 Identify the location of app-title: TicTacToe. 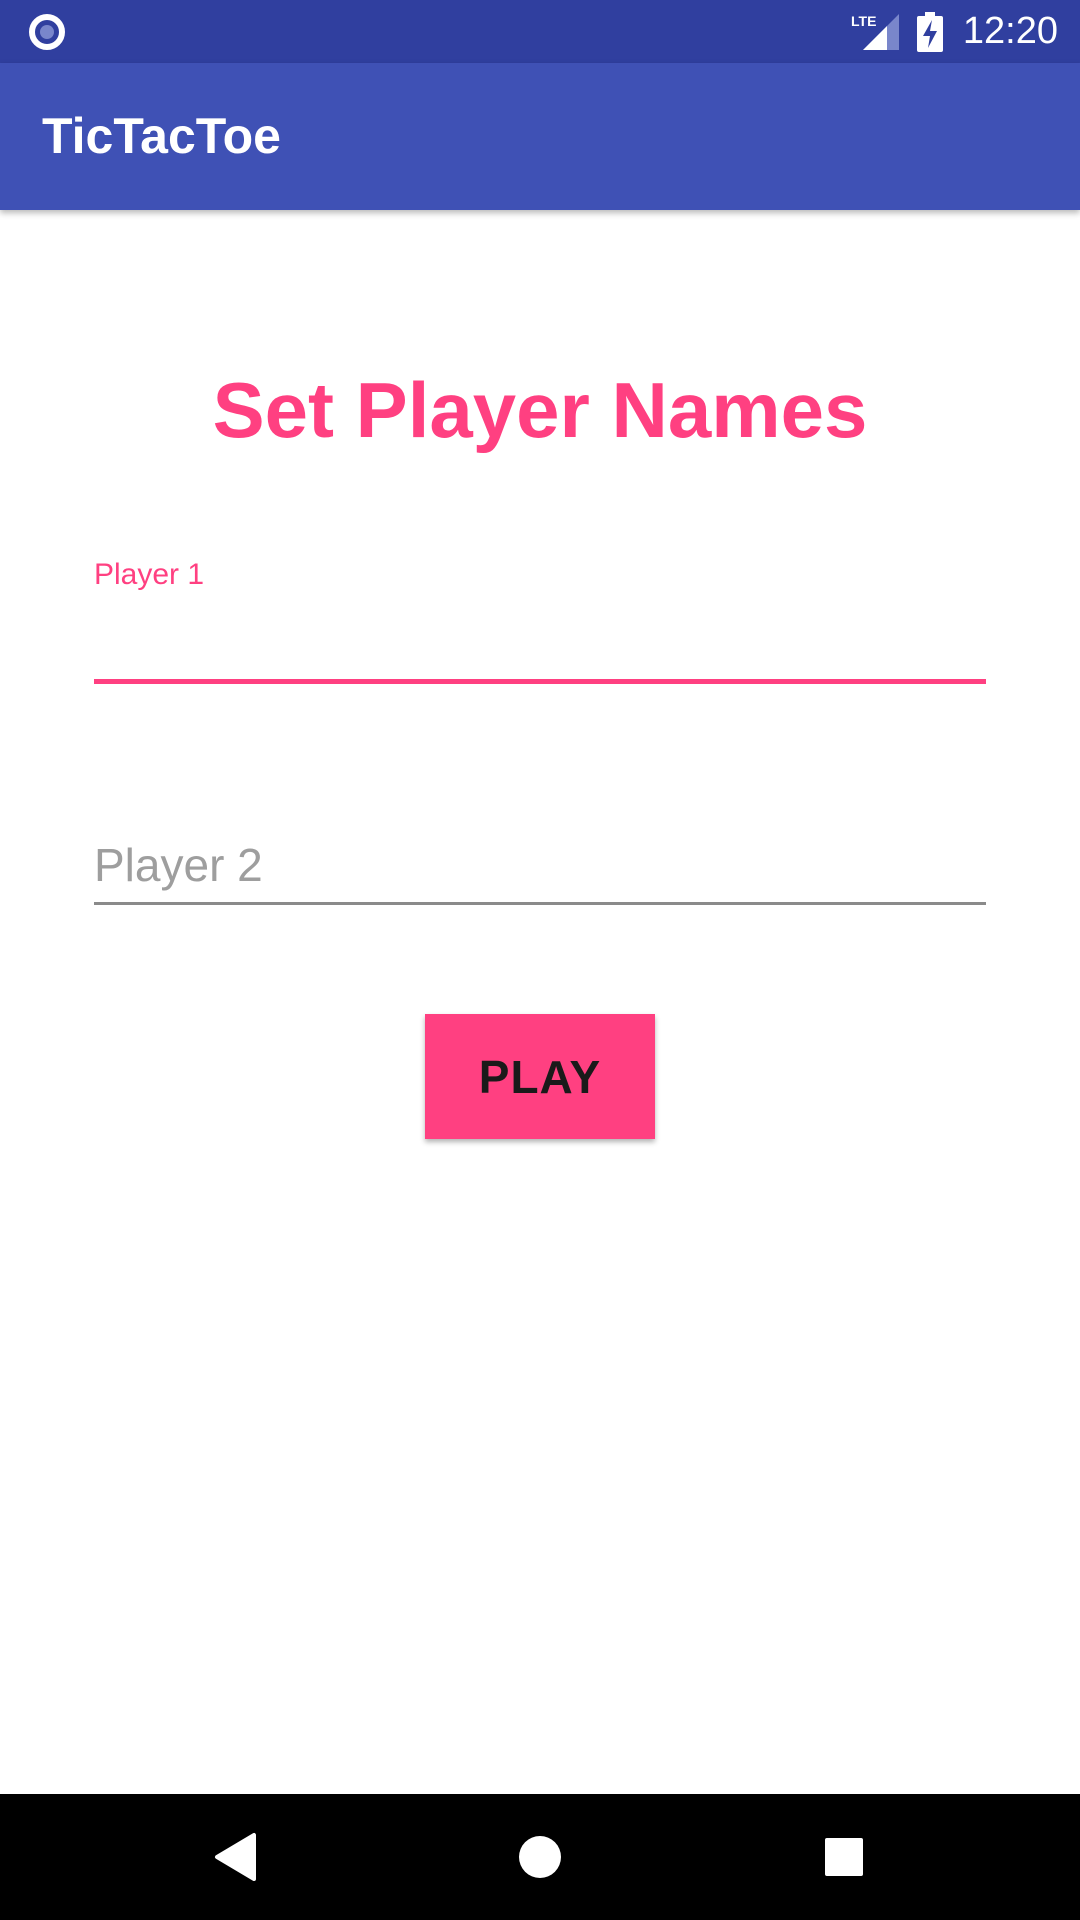
(161, 136).